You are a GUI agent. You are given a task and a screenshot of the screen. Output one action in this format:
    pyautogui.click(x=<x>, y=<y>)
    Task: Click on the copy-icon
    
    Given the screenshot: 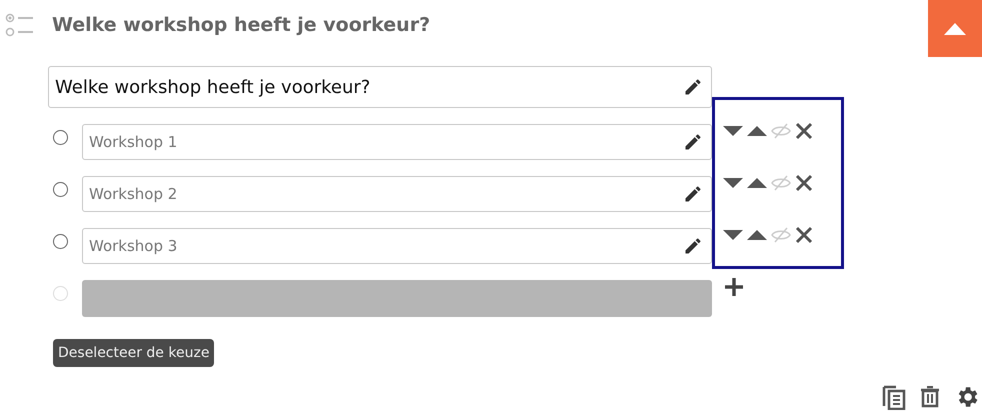 What is the action you would take?
    pyautogui.click(x=894, y=397)
    